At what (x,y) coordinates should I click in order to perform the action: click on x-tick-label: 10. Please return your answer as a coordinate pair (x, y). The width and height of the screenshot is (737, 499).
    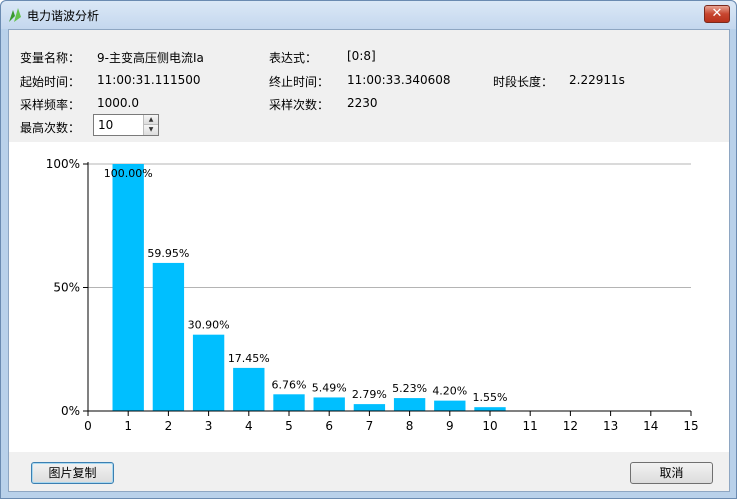
    Looking at the image, I should click on (489, 426).